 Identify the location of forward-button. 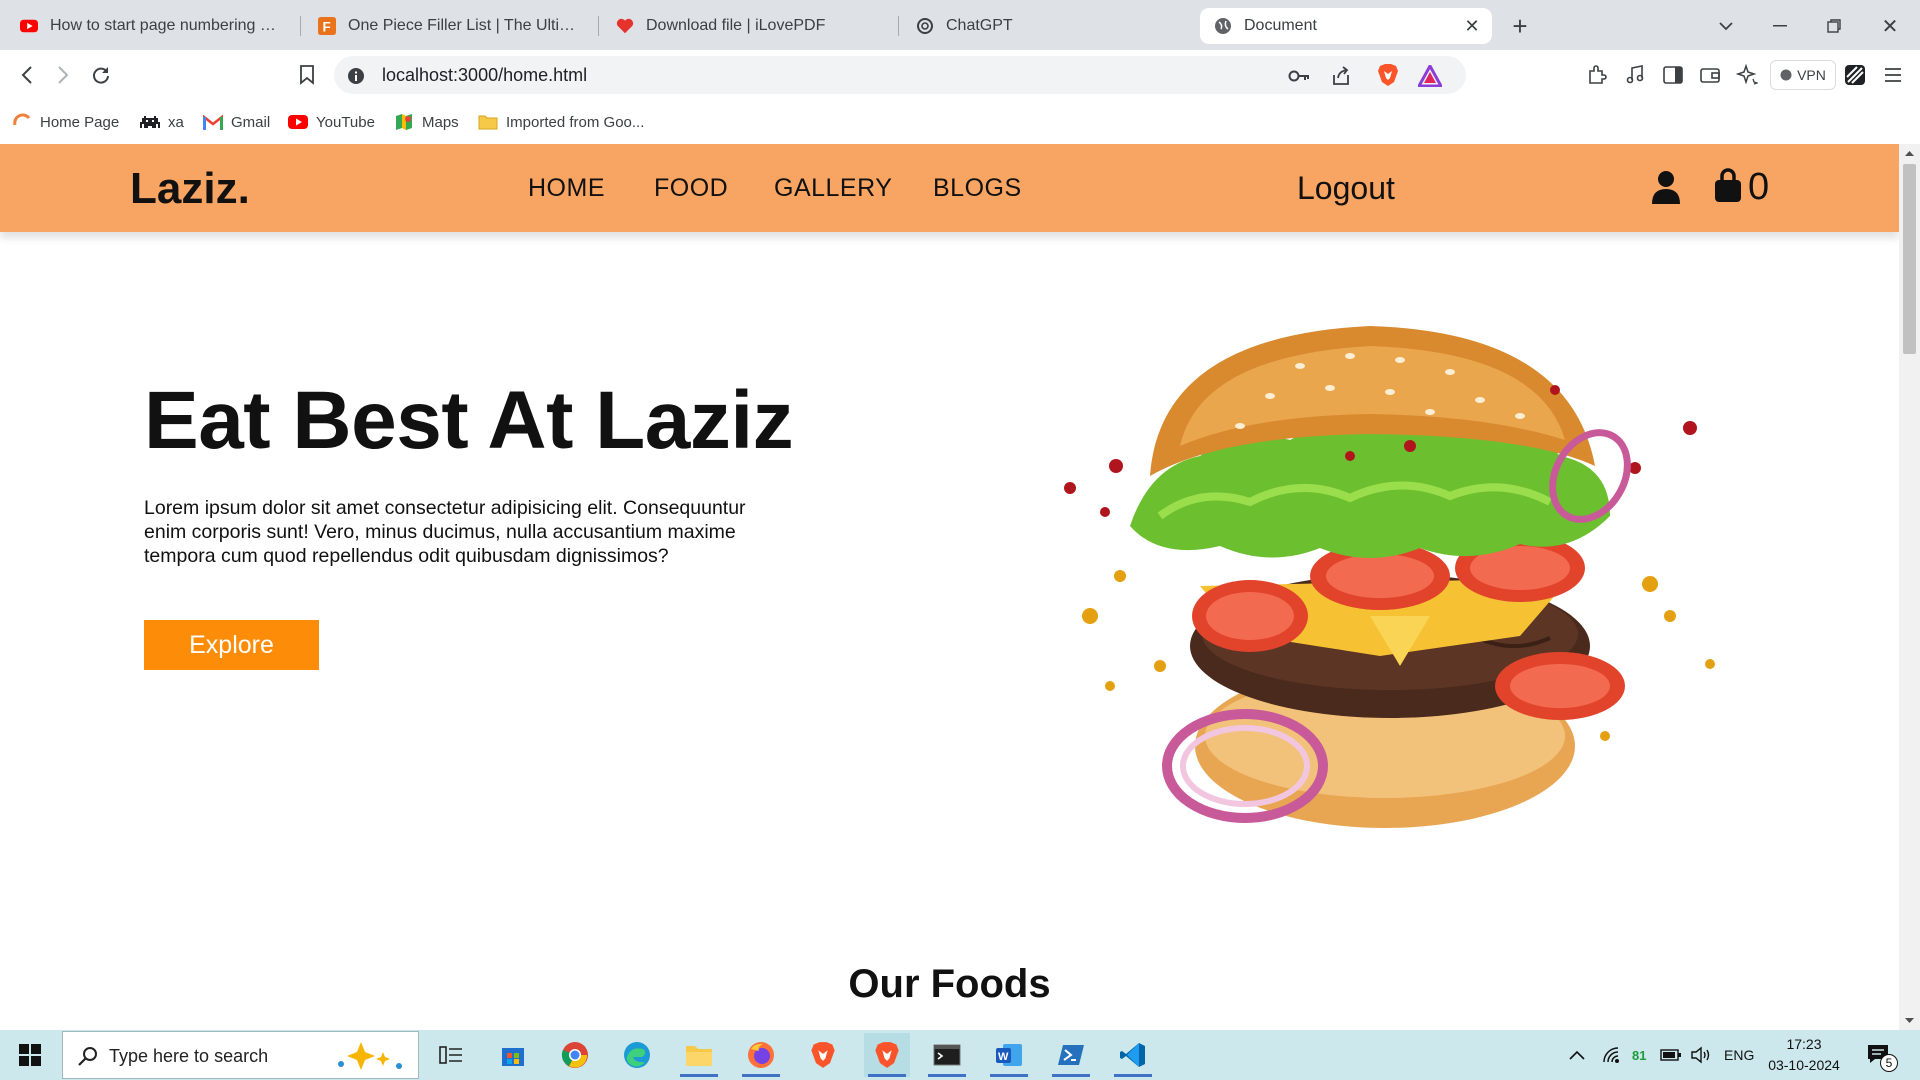
(63, 75).